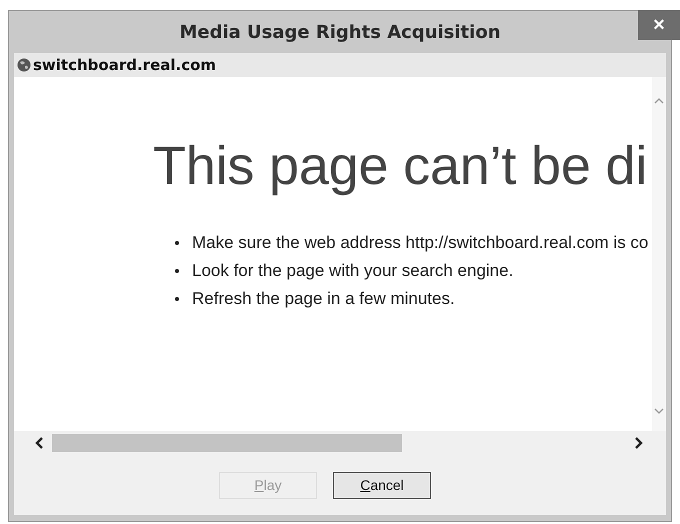 This screenshot has height=524, width=680. I want to click on close-button: ×, so click(659, 25).